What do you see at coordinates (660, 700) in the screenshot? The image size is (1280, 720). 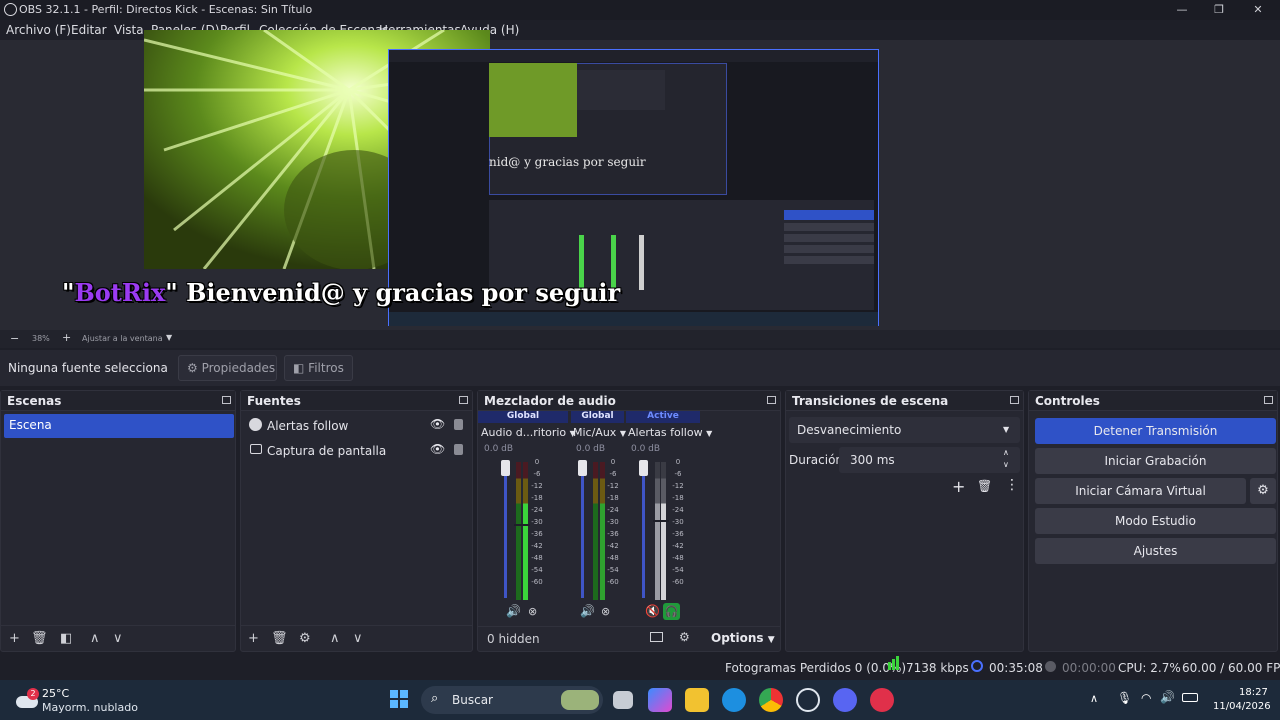 I see `copilot-icon` at bounding box center [660, 700].